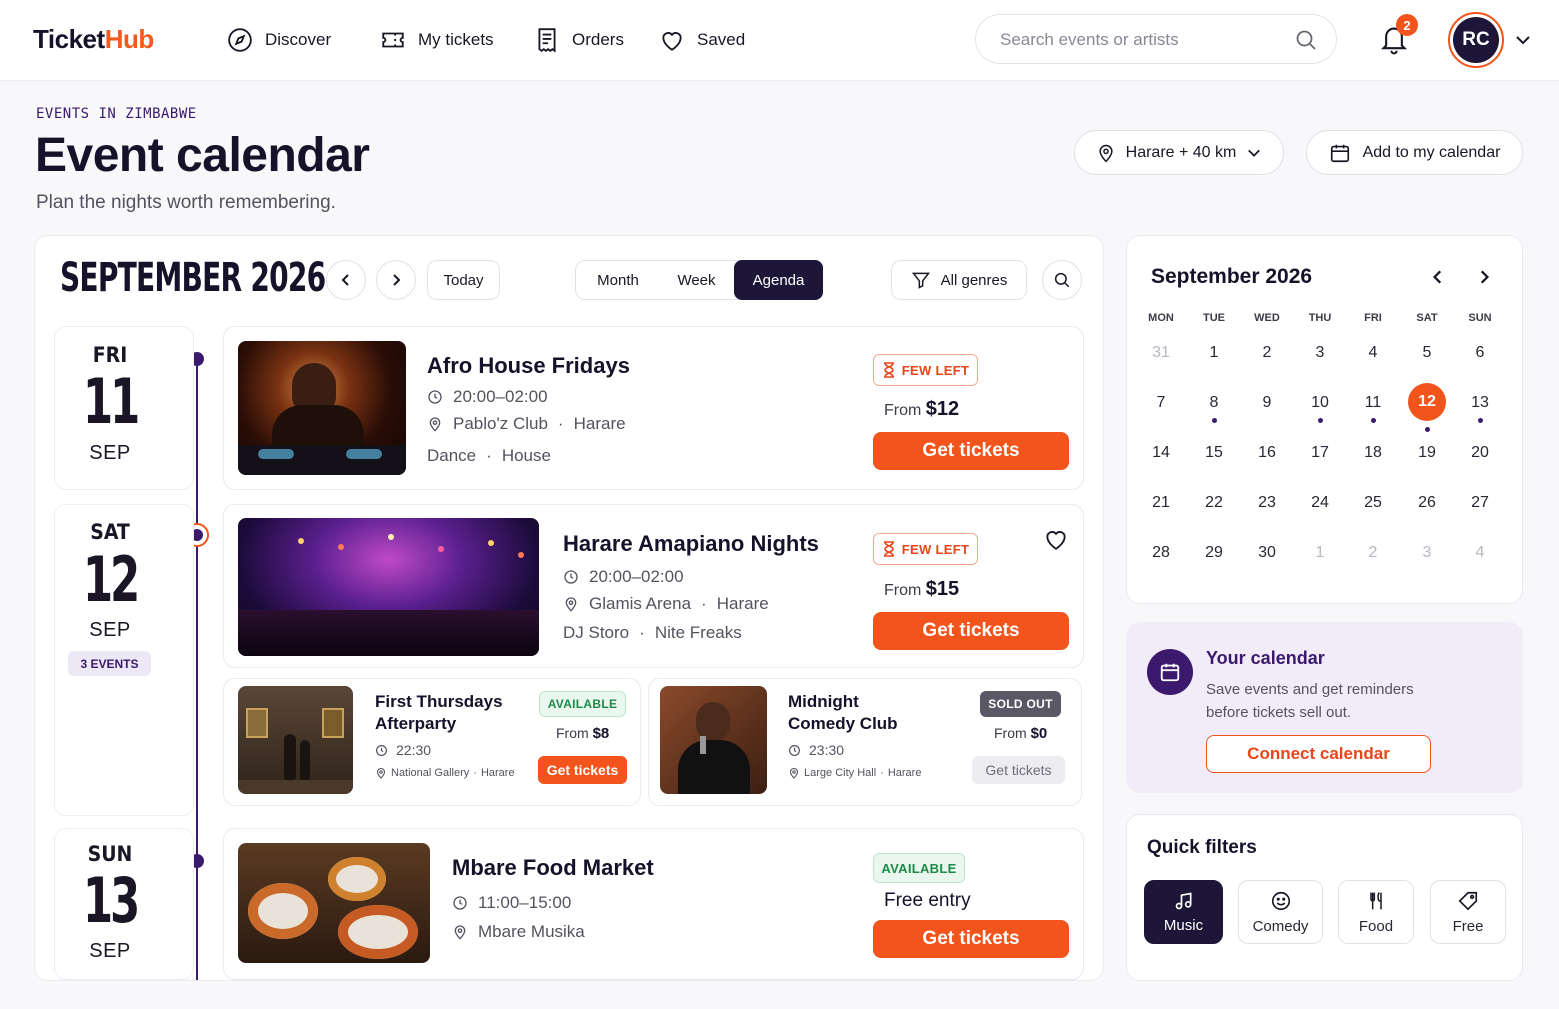 This screenshot has width=1559, height=1009. What do you see at coordinates (598, 39) in the screenshot?
I see `nav-label: Orders` at bounding box center [598, 39].